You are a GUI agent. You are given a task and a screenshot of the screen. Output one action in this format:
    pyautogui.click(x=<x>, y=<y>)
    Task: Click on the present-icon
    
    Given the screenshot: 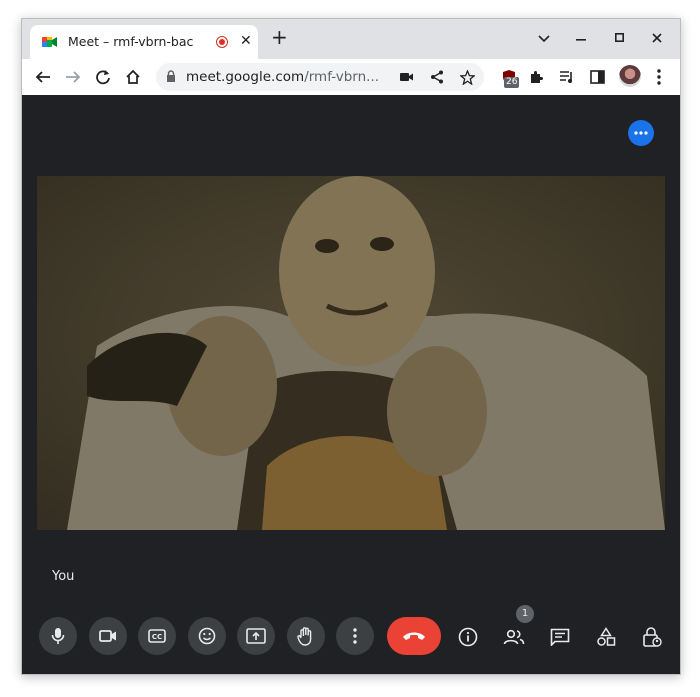 What is the action you would take?
    pyautogui.click(x=256, y=636)
    